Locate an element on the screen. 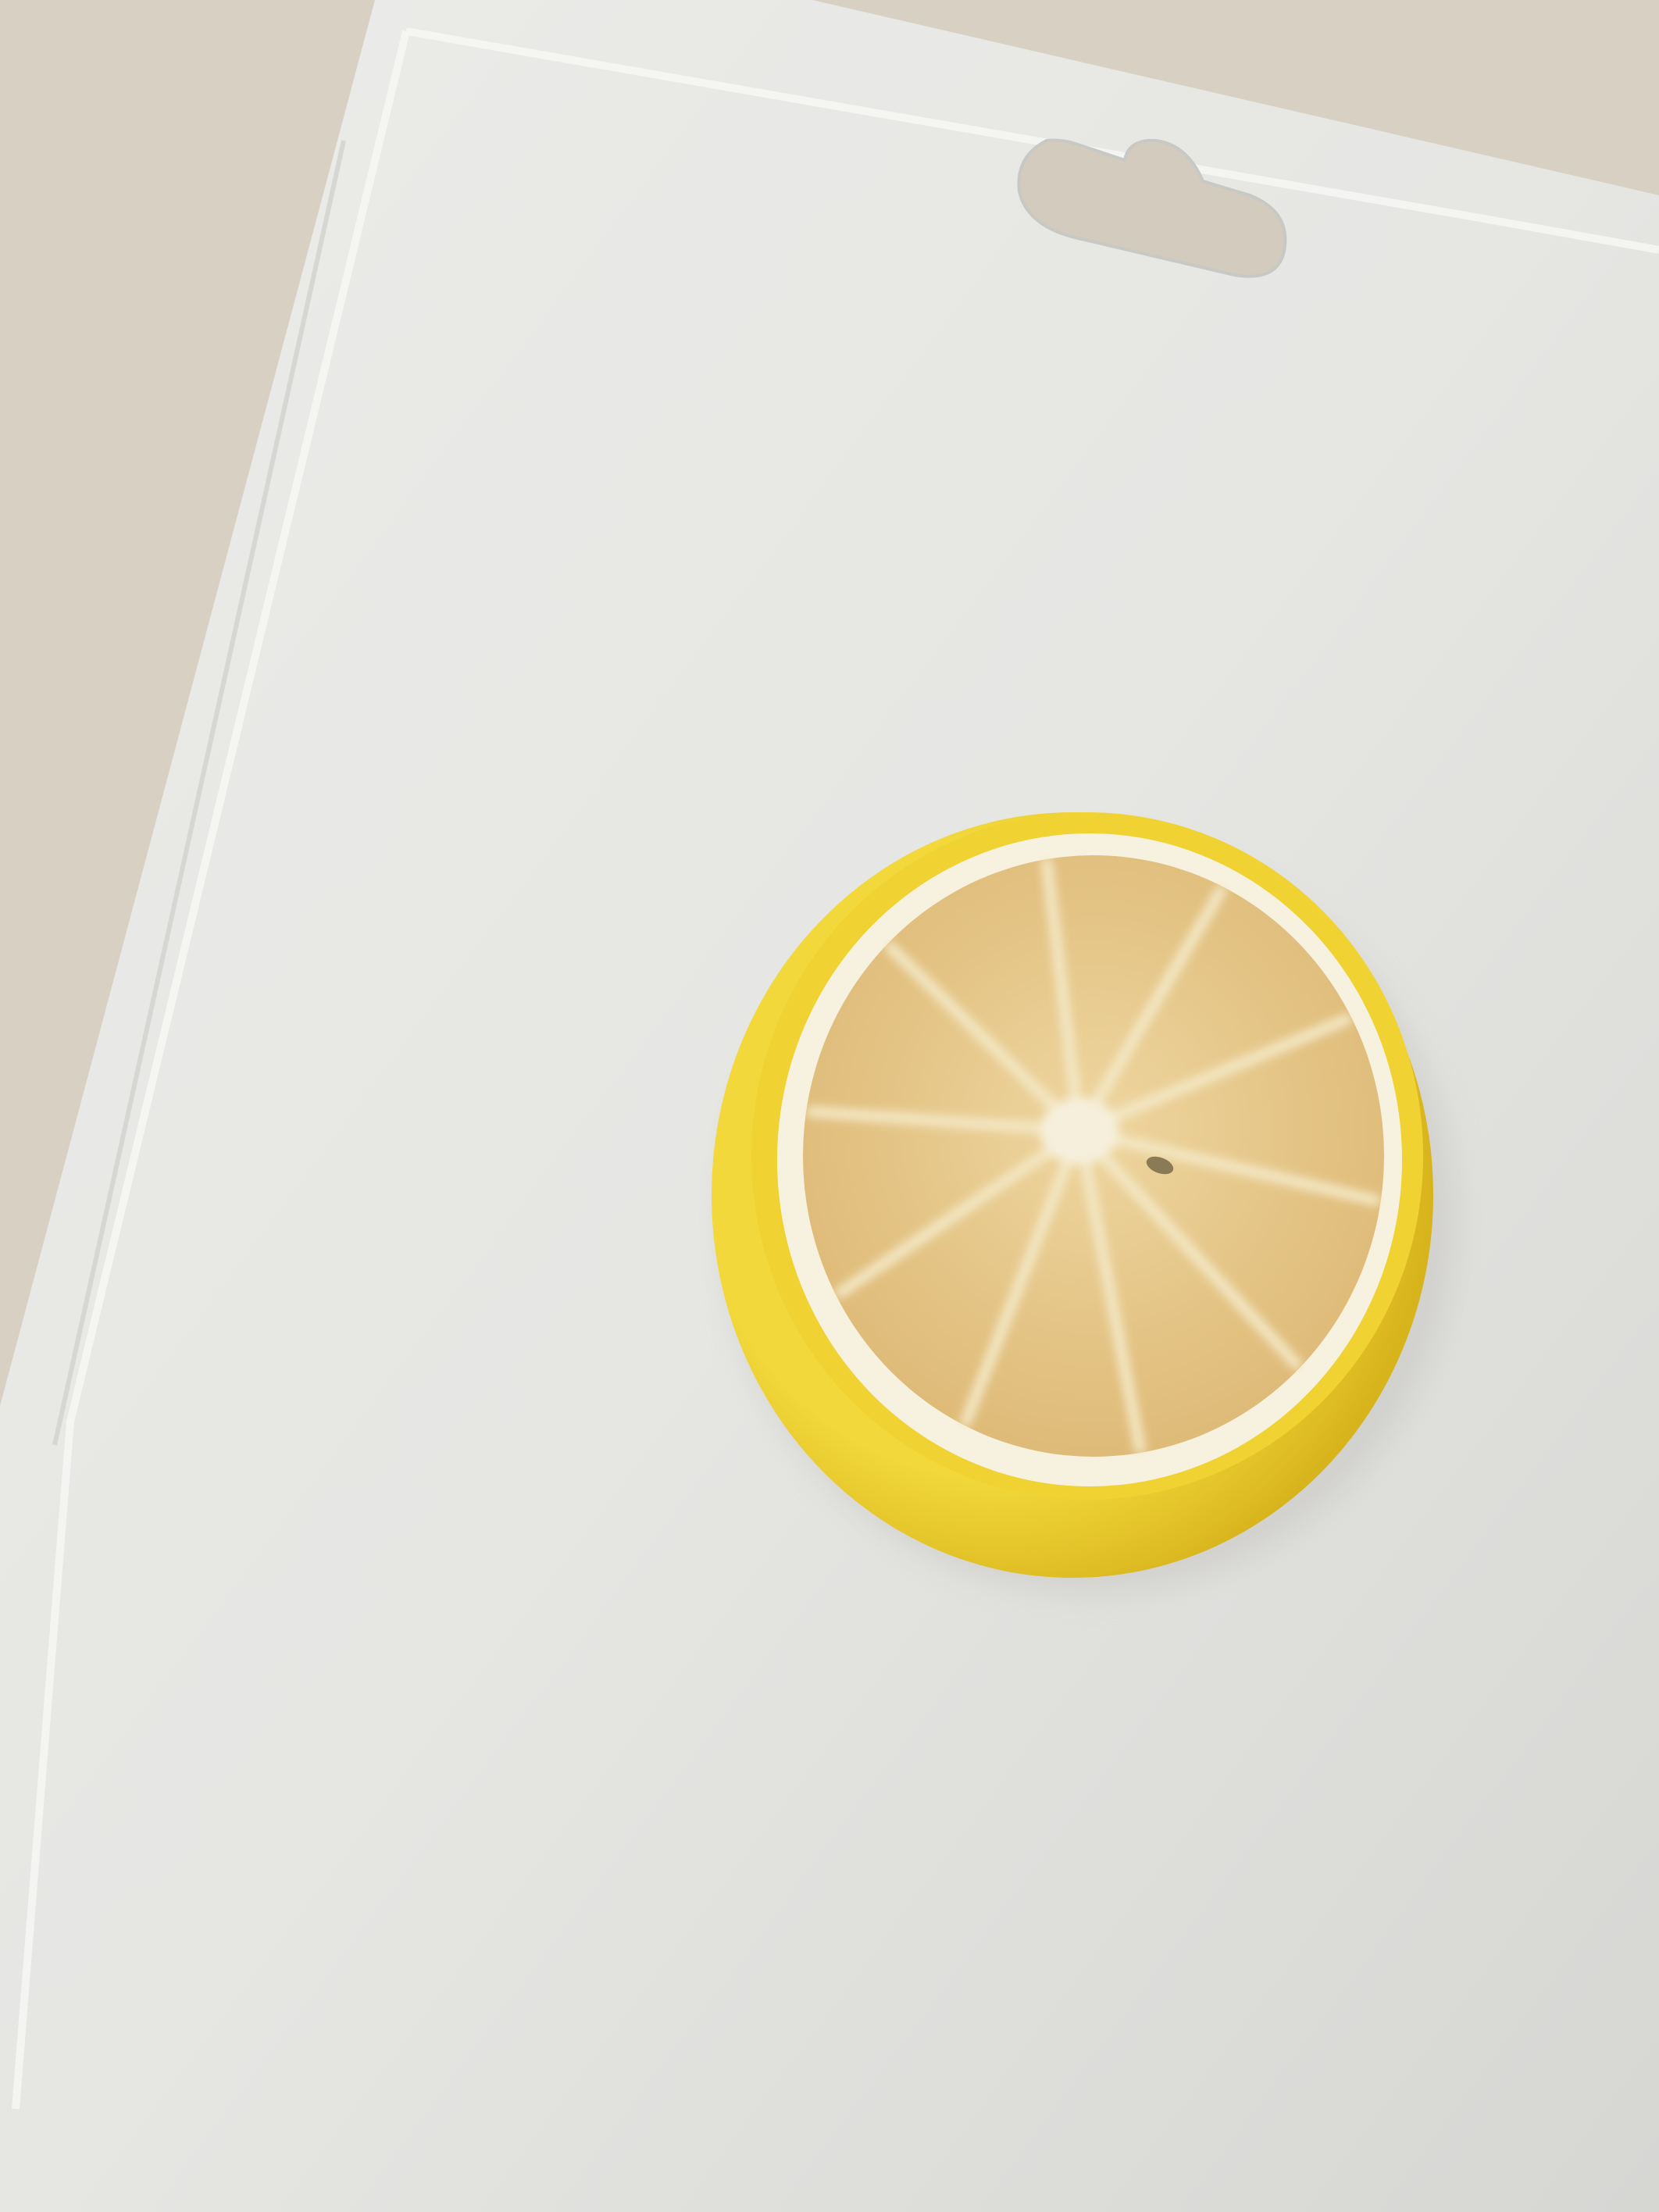  lemon-core is located at coordinates (1079, 1131).